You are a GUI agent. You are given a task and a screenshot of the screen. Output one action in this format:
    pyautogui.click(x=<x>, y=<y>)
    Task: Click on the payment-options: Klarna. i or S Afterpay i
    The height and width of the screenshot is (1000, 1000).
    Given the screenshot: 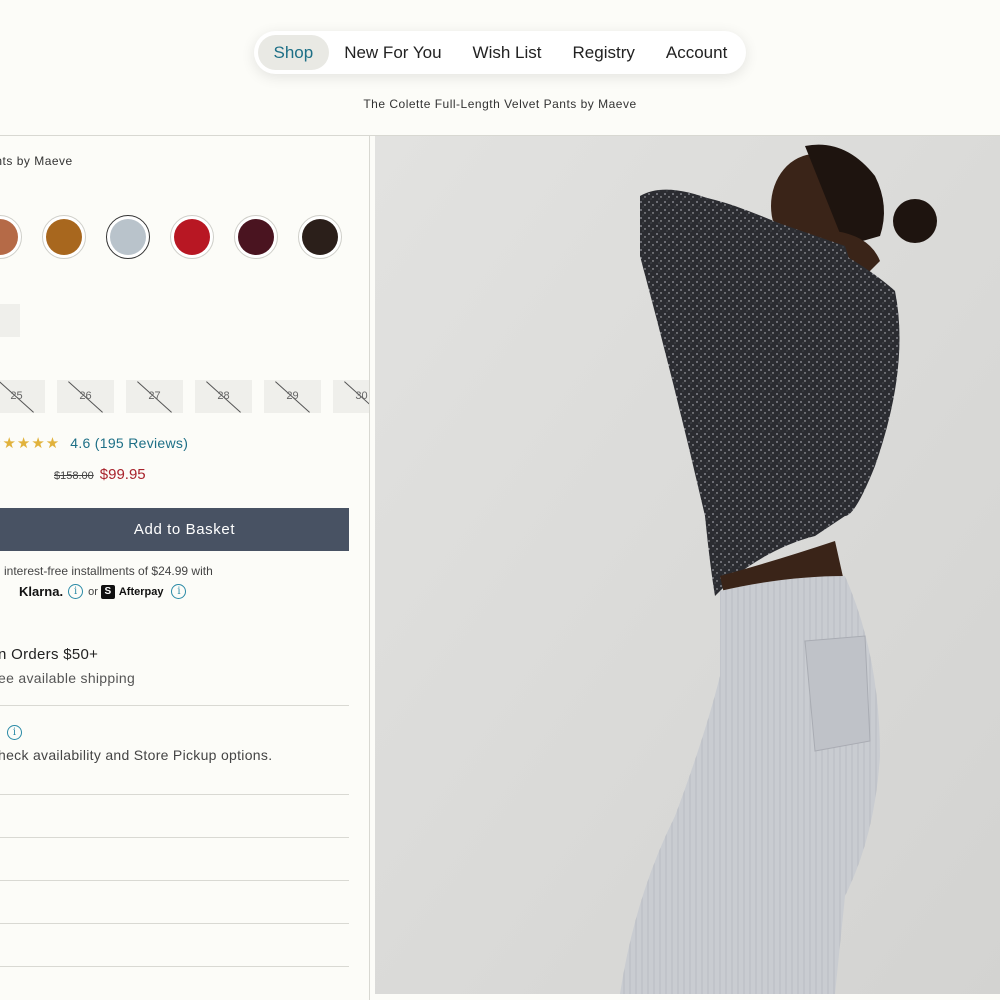 What is the action you would take?
    pyautogui.click(x=105, y=591)
    